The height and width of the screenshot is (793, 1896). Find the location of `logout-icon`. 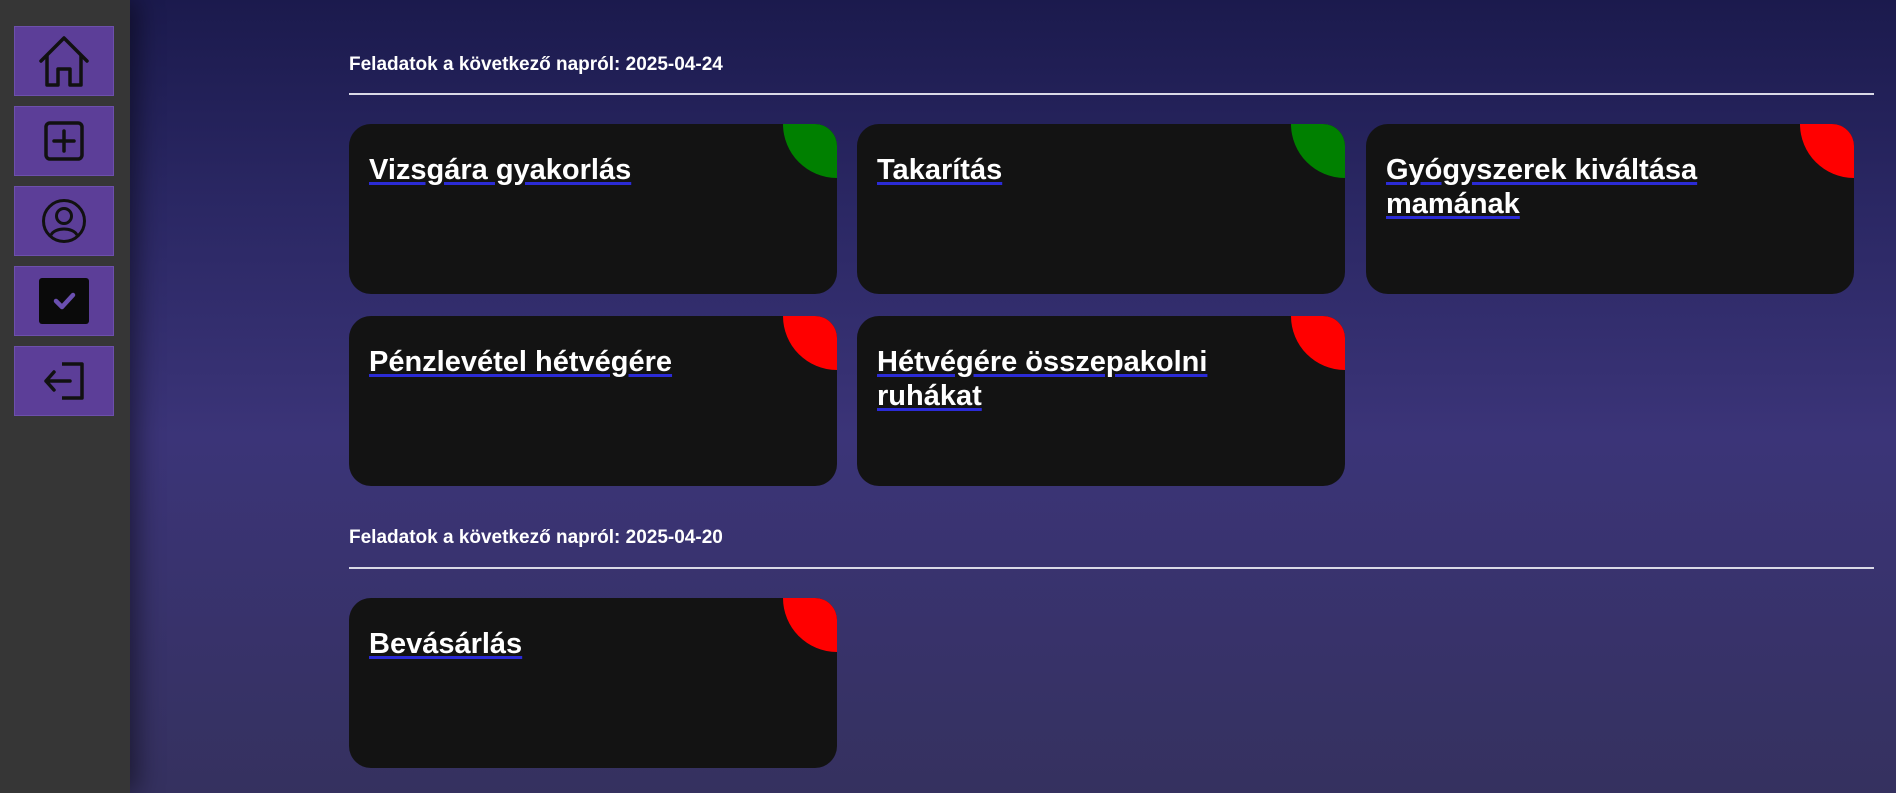

logout-icon is located at coordinates (64, 381).